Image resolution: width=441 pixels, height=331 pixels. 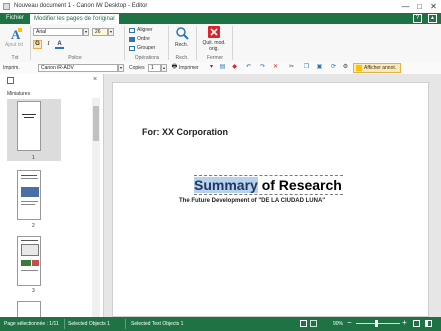 What do you see at coordinates (74, 18) in the screenshot?
I see `tab-edit-original-pages: Modifier les pages de l'original` at bounding box center [74, 18].